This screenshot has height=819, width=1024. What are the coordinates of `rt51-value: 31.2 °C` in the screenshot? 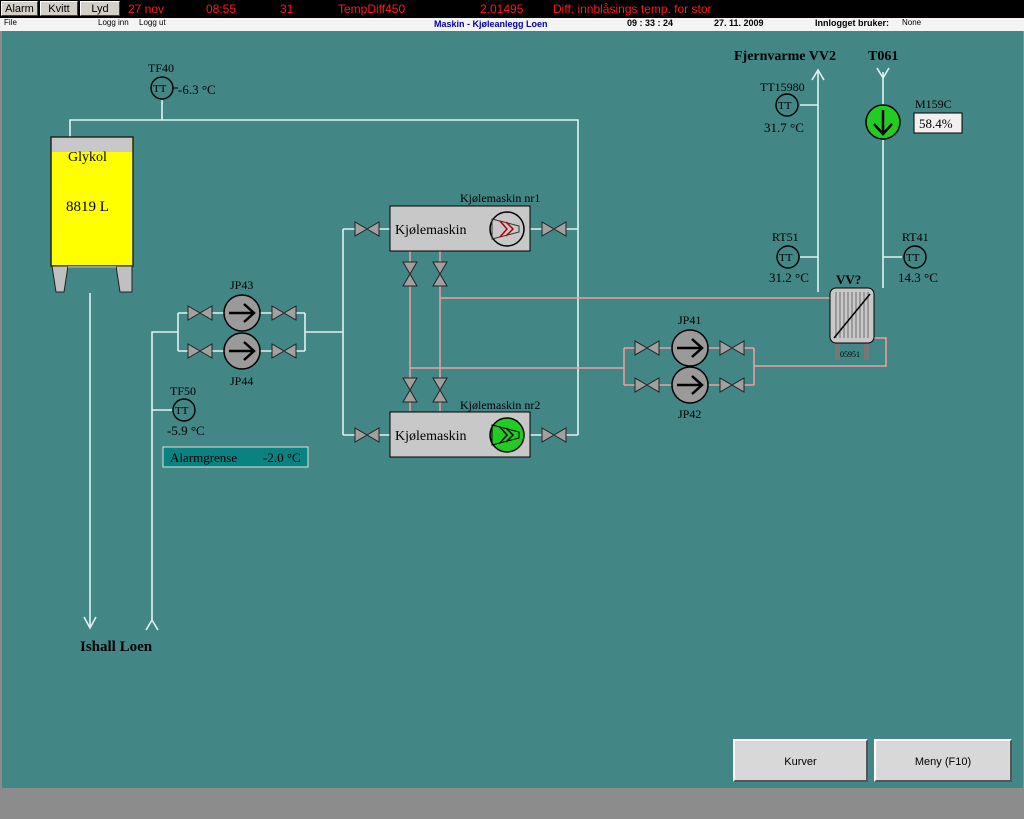 It's located at (789, 277).